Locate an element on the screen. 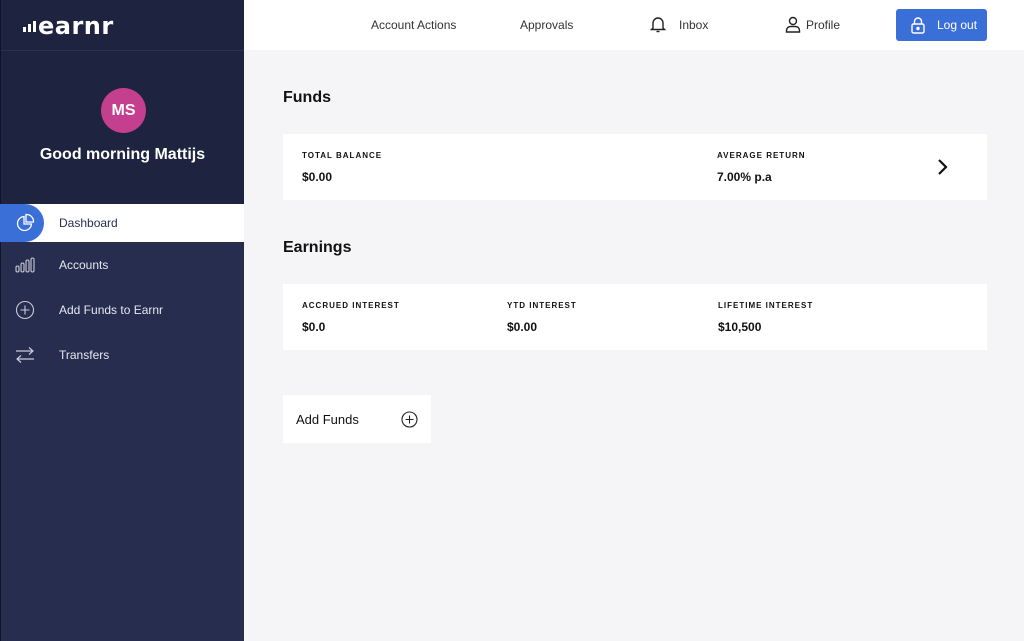 The image size is (1024, 641). transfer-arrows-icon is located at coordinates (25, 355).